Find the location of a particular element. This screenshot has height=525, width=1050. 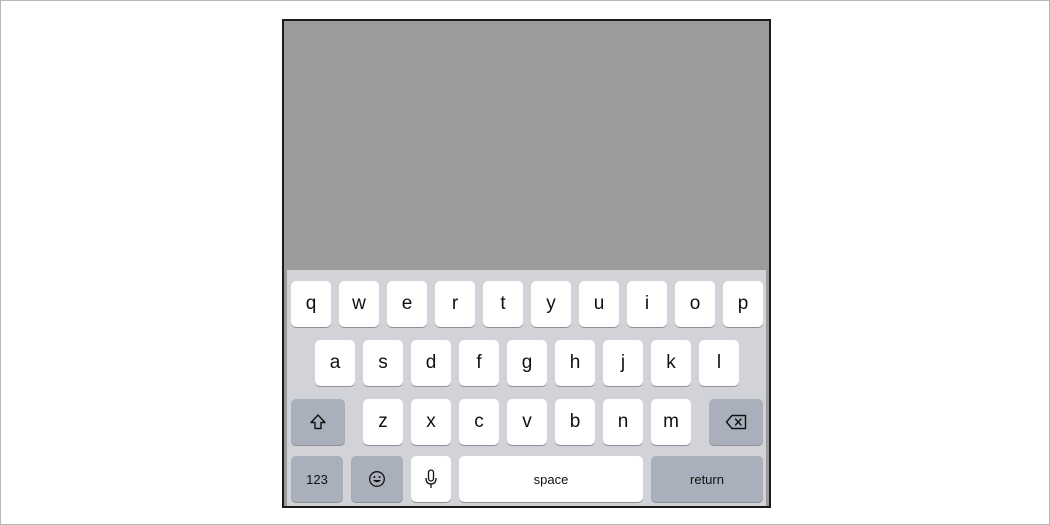

emoji-key is located at coordinates (377, 479).